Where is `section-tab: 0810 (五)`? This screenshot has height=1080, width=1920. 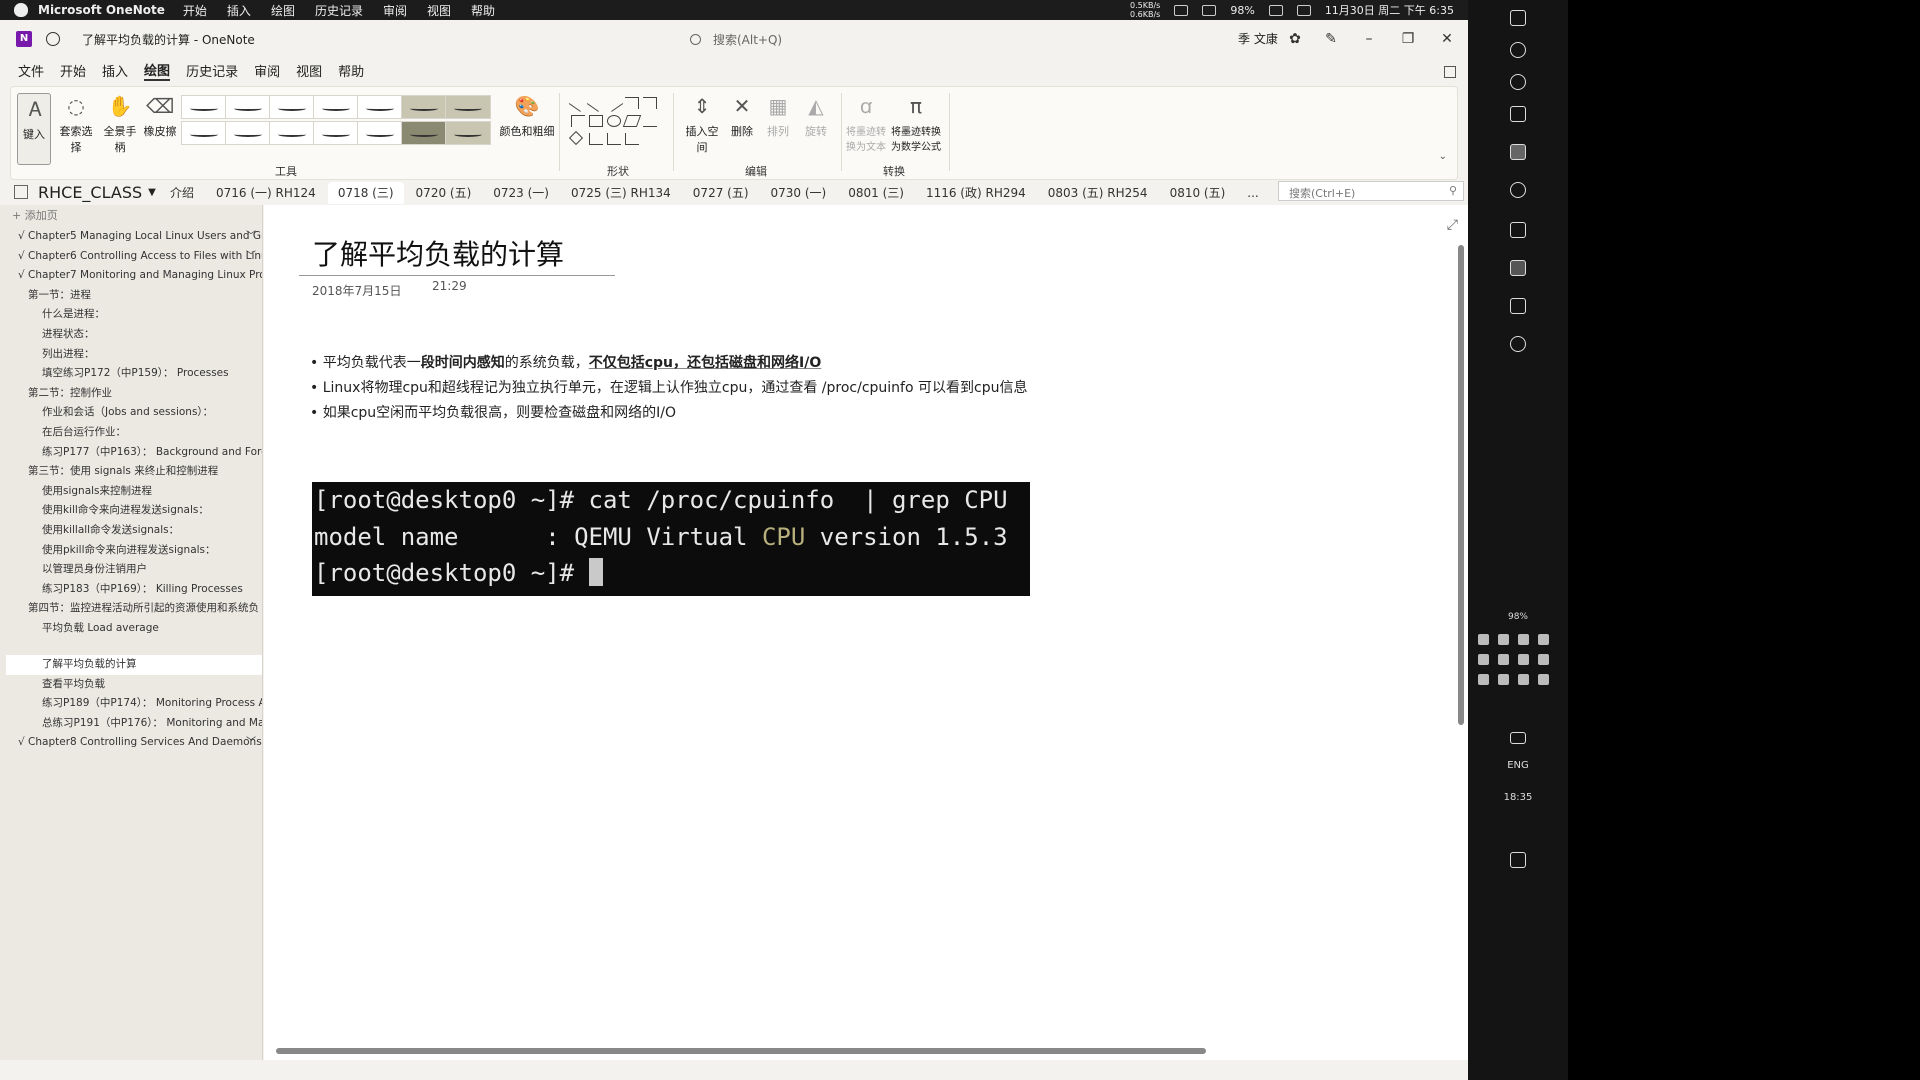
section-tab: 0810 (五) is located at coordinates (1198, 193).